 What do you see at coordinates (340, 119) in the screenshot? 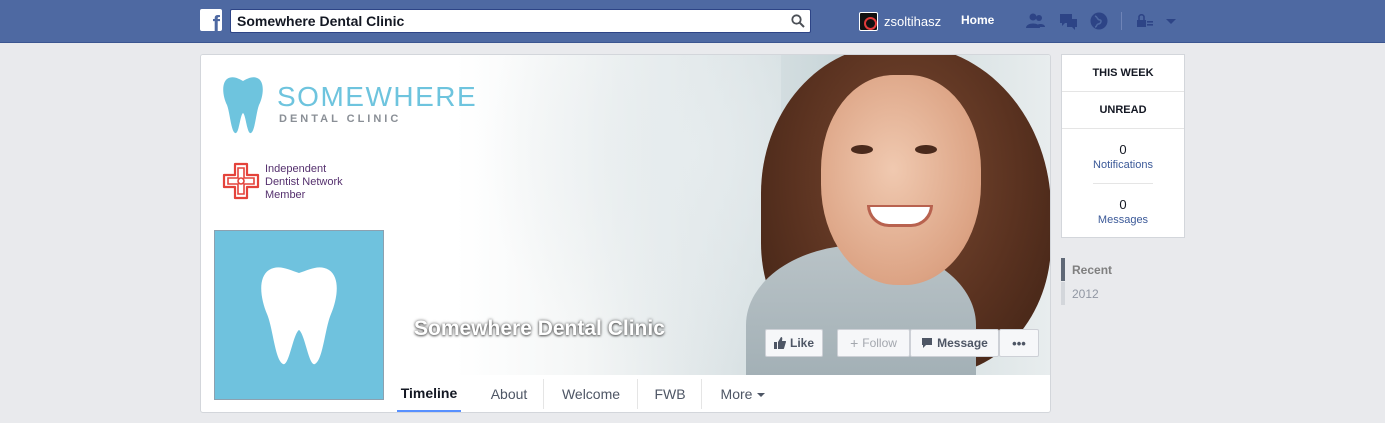
I see `brand-subtitle: DENTAL CLINIC` at bounding box center [340, 119].